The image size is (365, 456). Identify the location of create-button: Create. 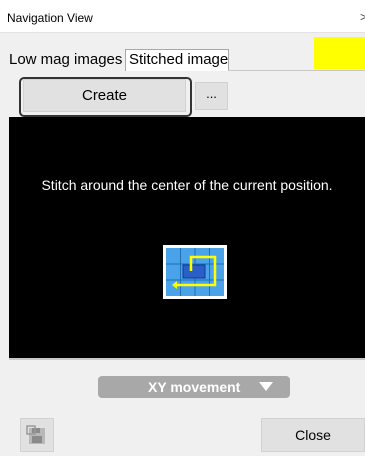
(104, 95).